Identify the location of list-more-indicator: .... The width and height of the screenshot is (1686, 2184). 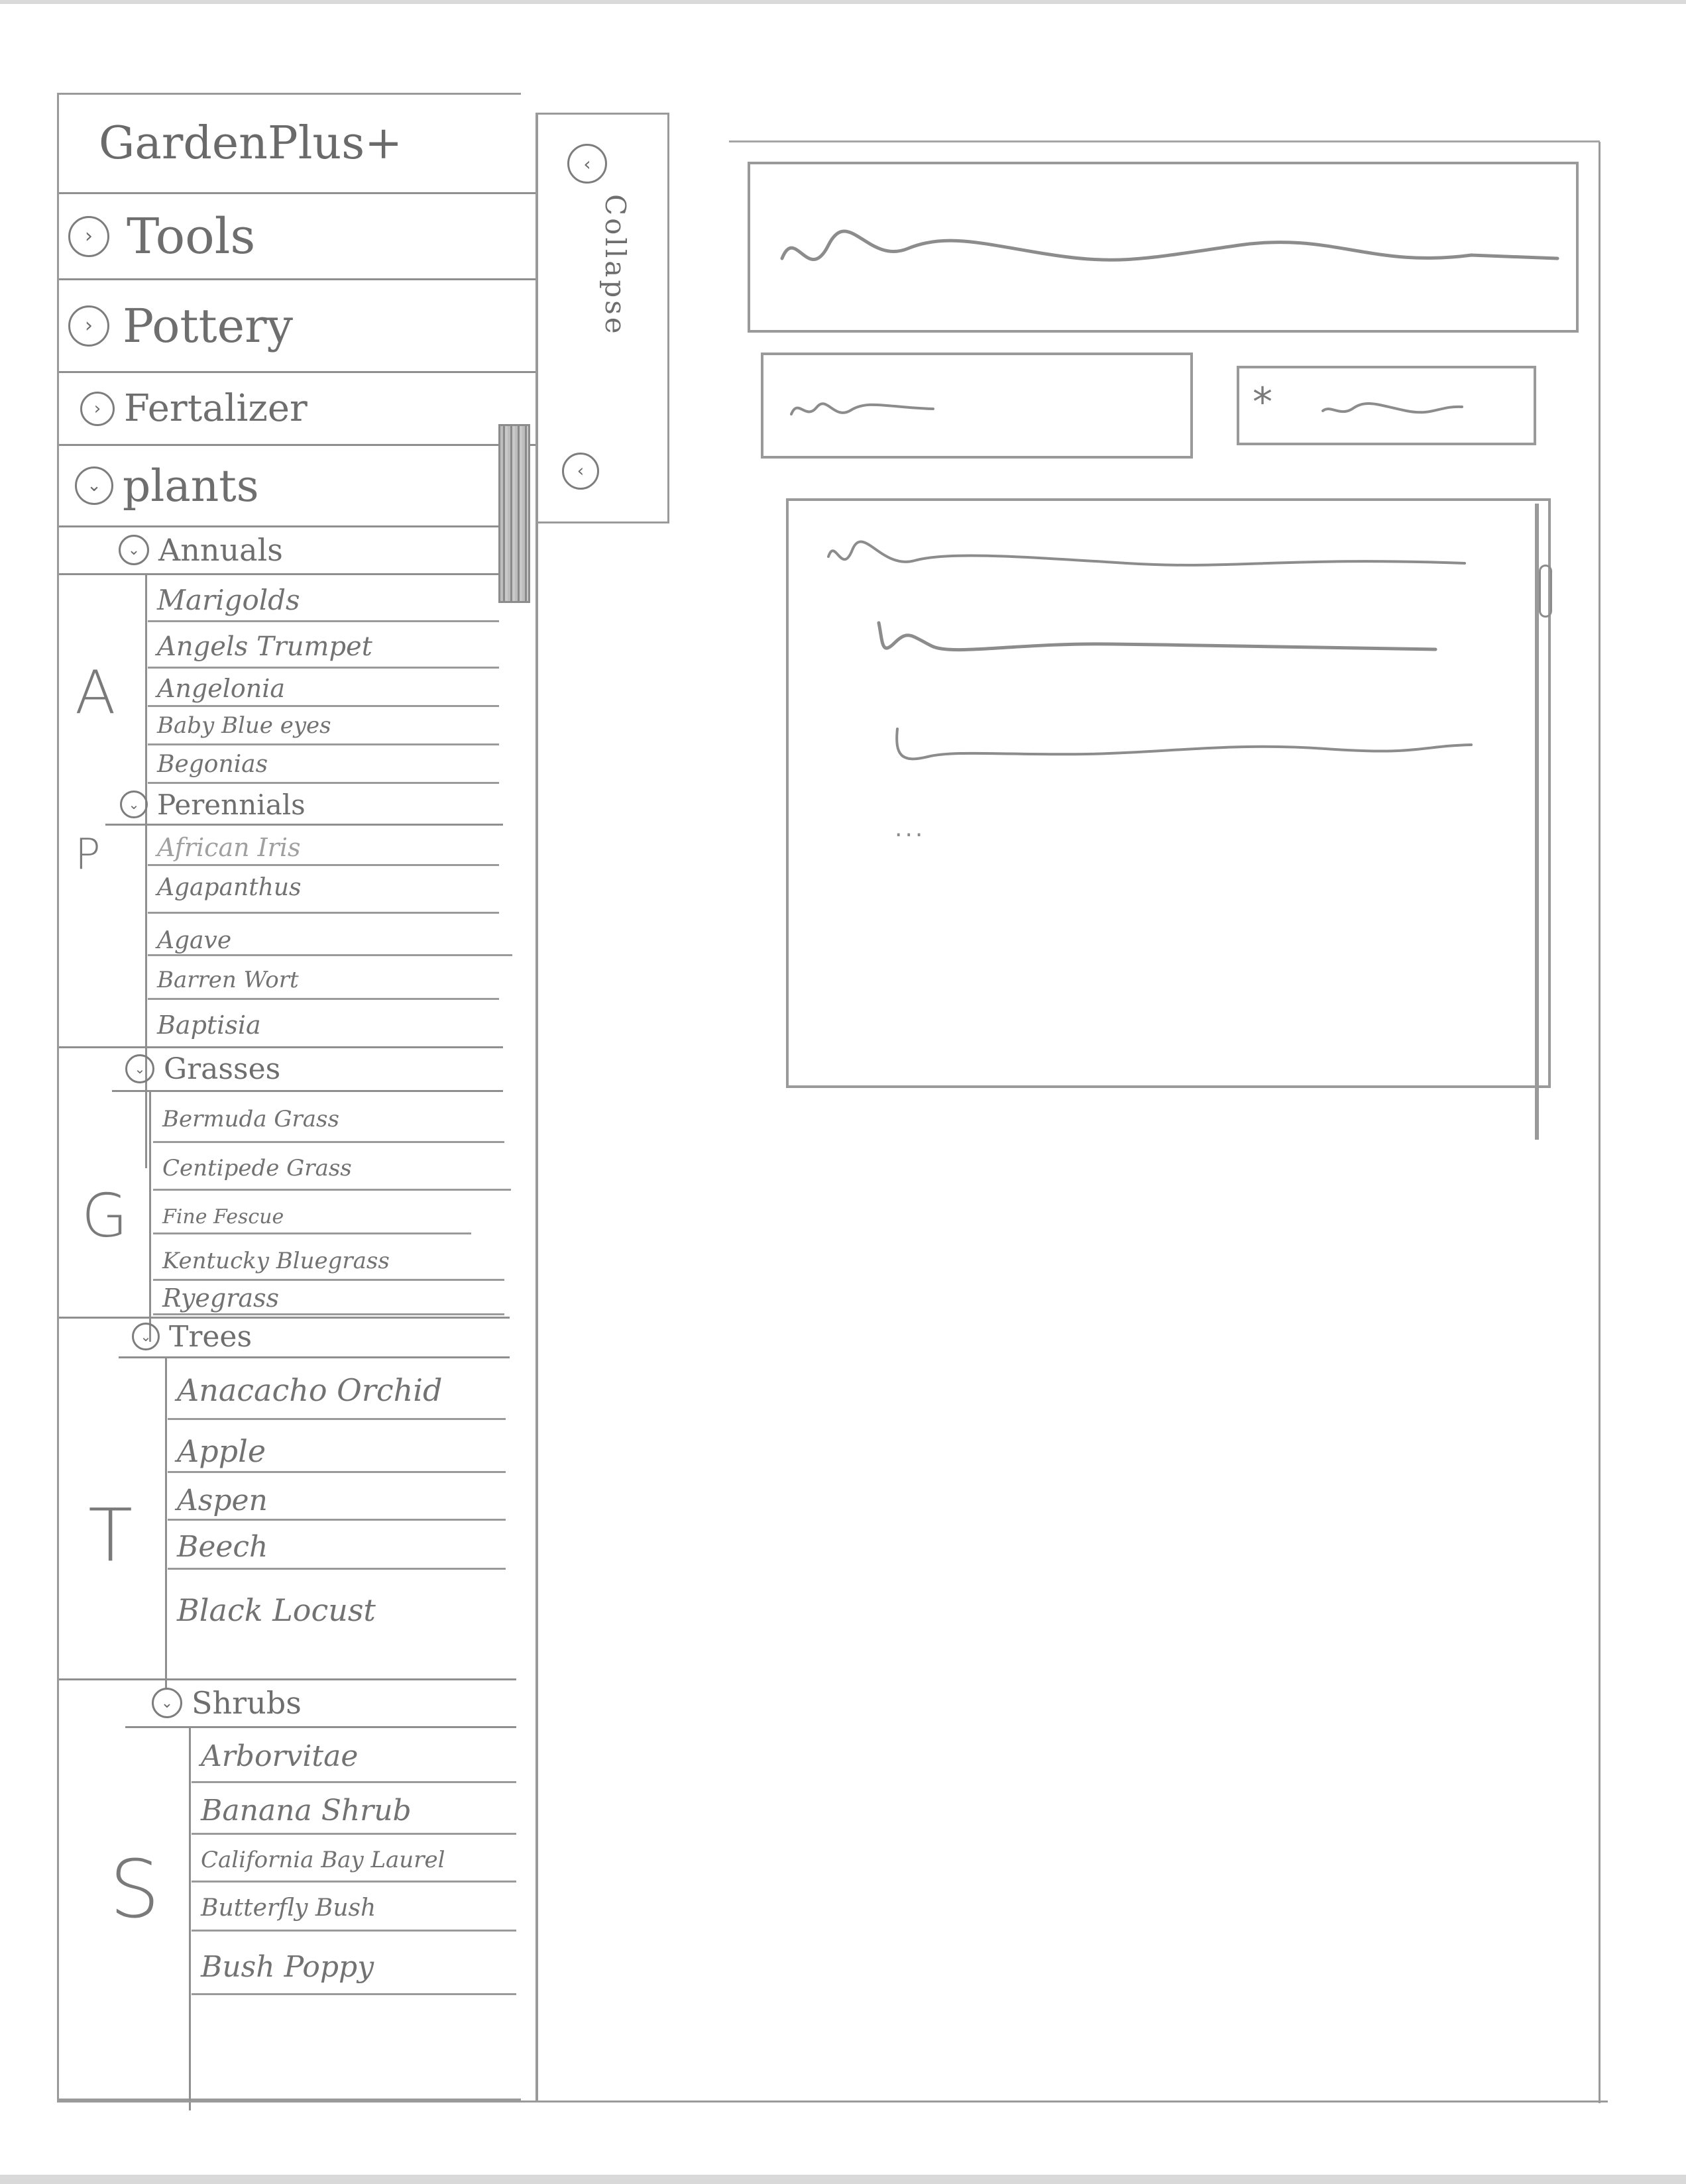
(910, 828).